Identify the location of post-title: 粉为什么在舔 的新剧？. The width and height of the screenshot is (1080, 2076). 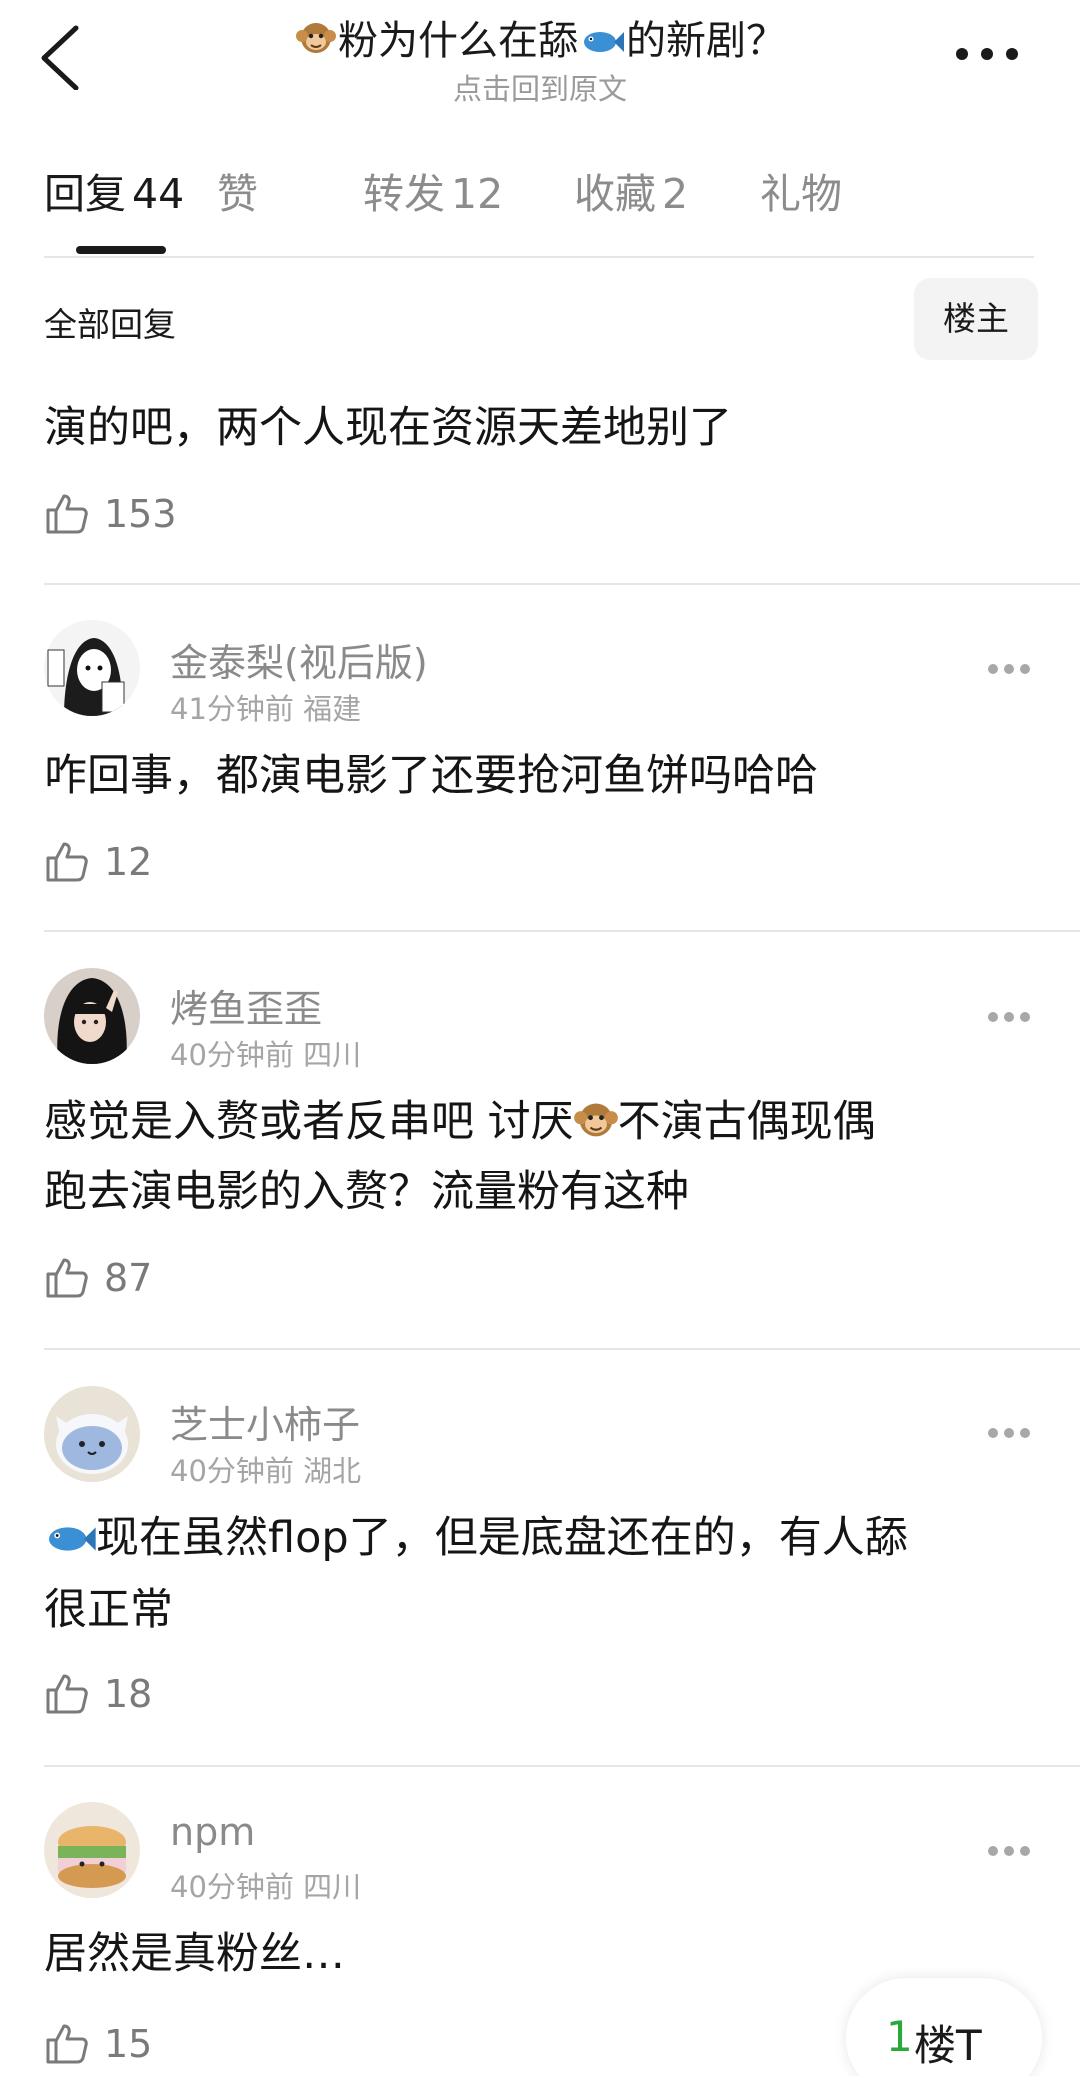
(540, 39).